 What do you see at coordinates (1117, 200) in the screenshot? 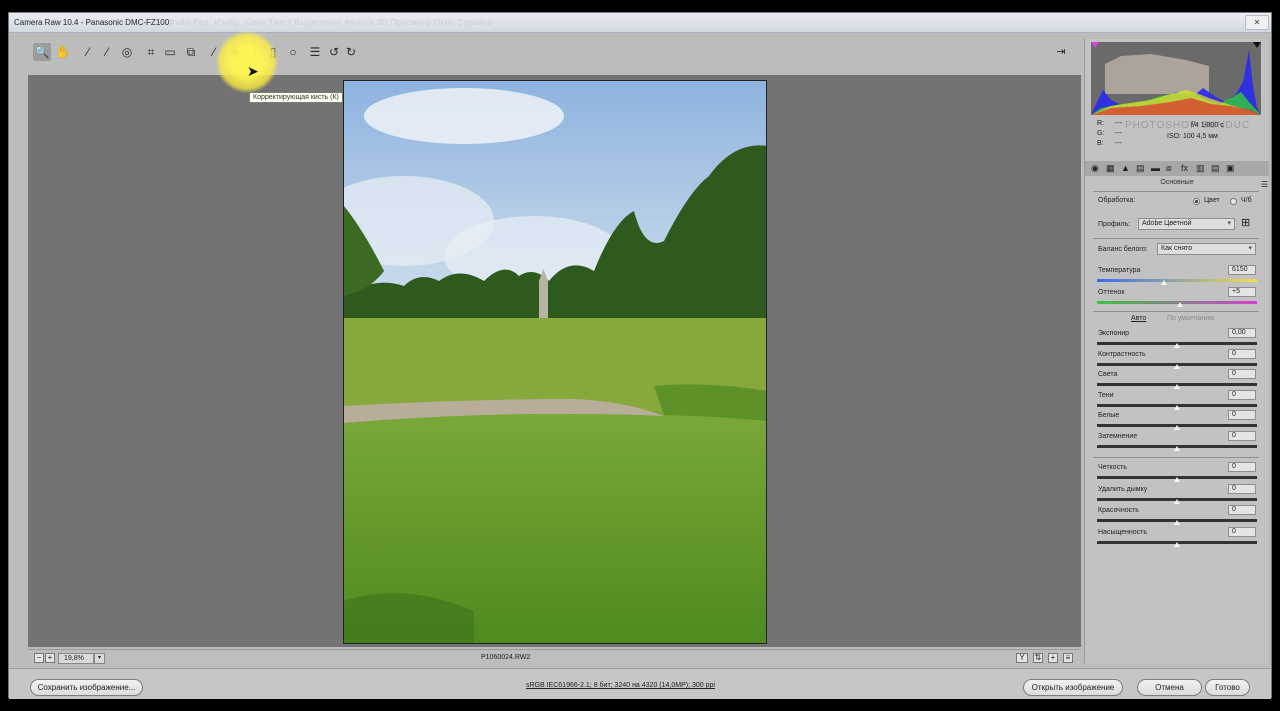
I see `treatment-label: Обработка:` at bounding box center [1117, 200].